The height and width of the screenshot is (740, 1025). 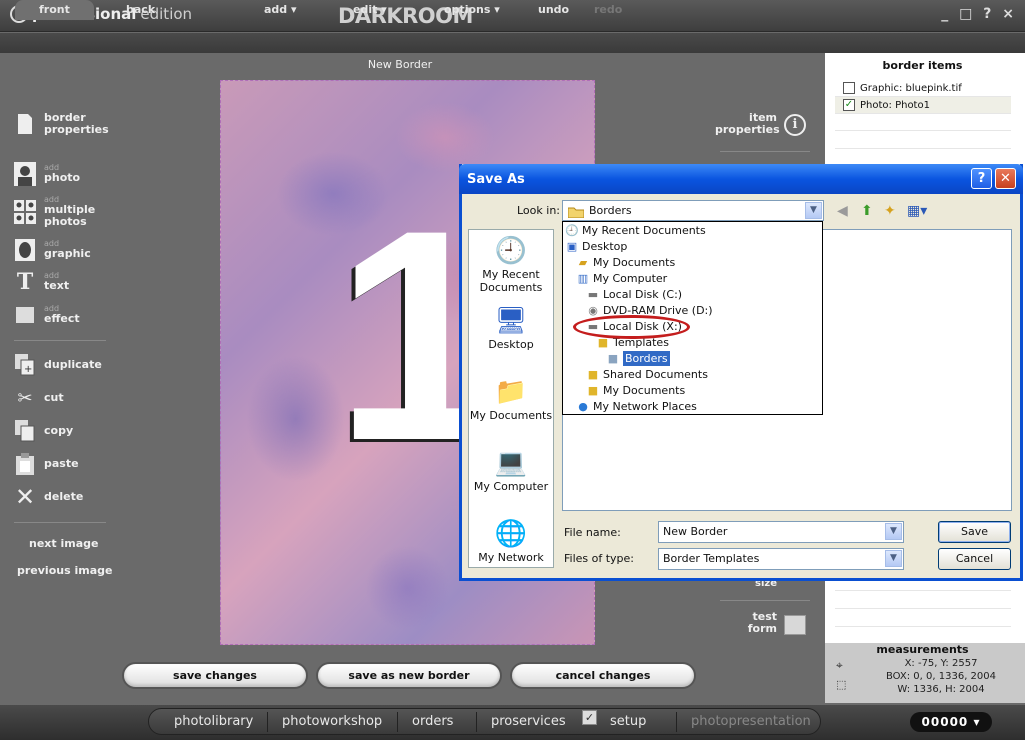 I want to click on tree-item: ● My Network Places, so click(x=636, y=406).